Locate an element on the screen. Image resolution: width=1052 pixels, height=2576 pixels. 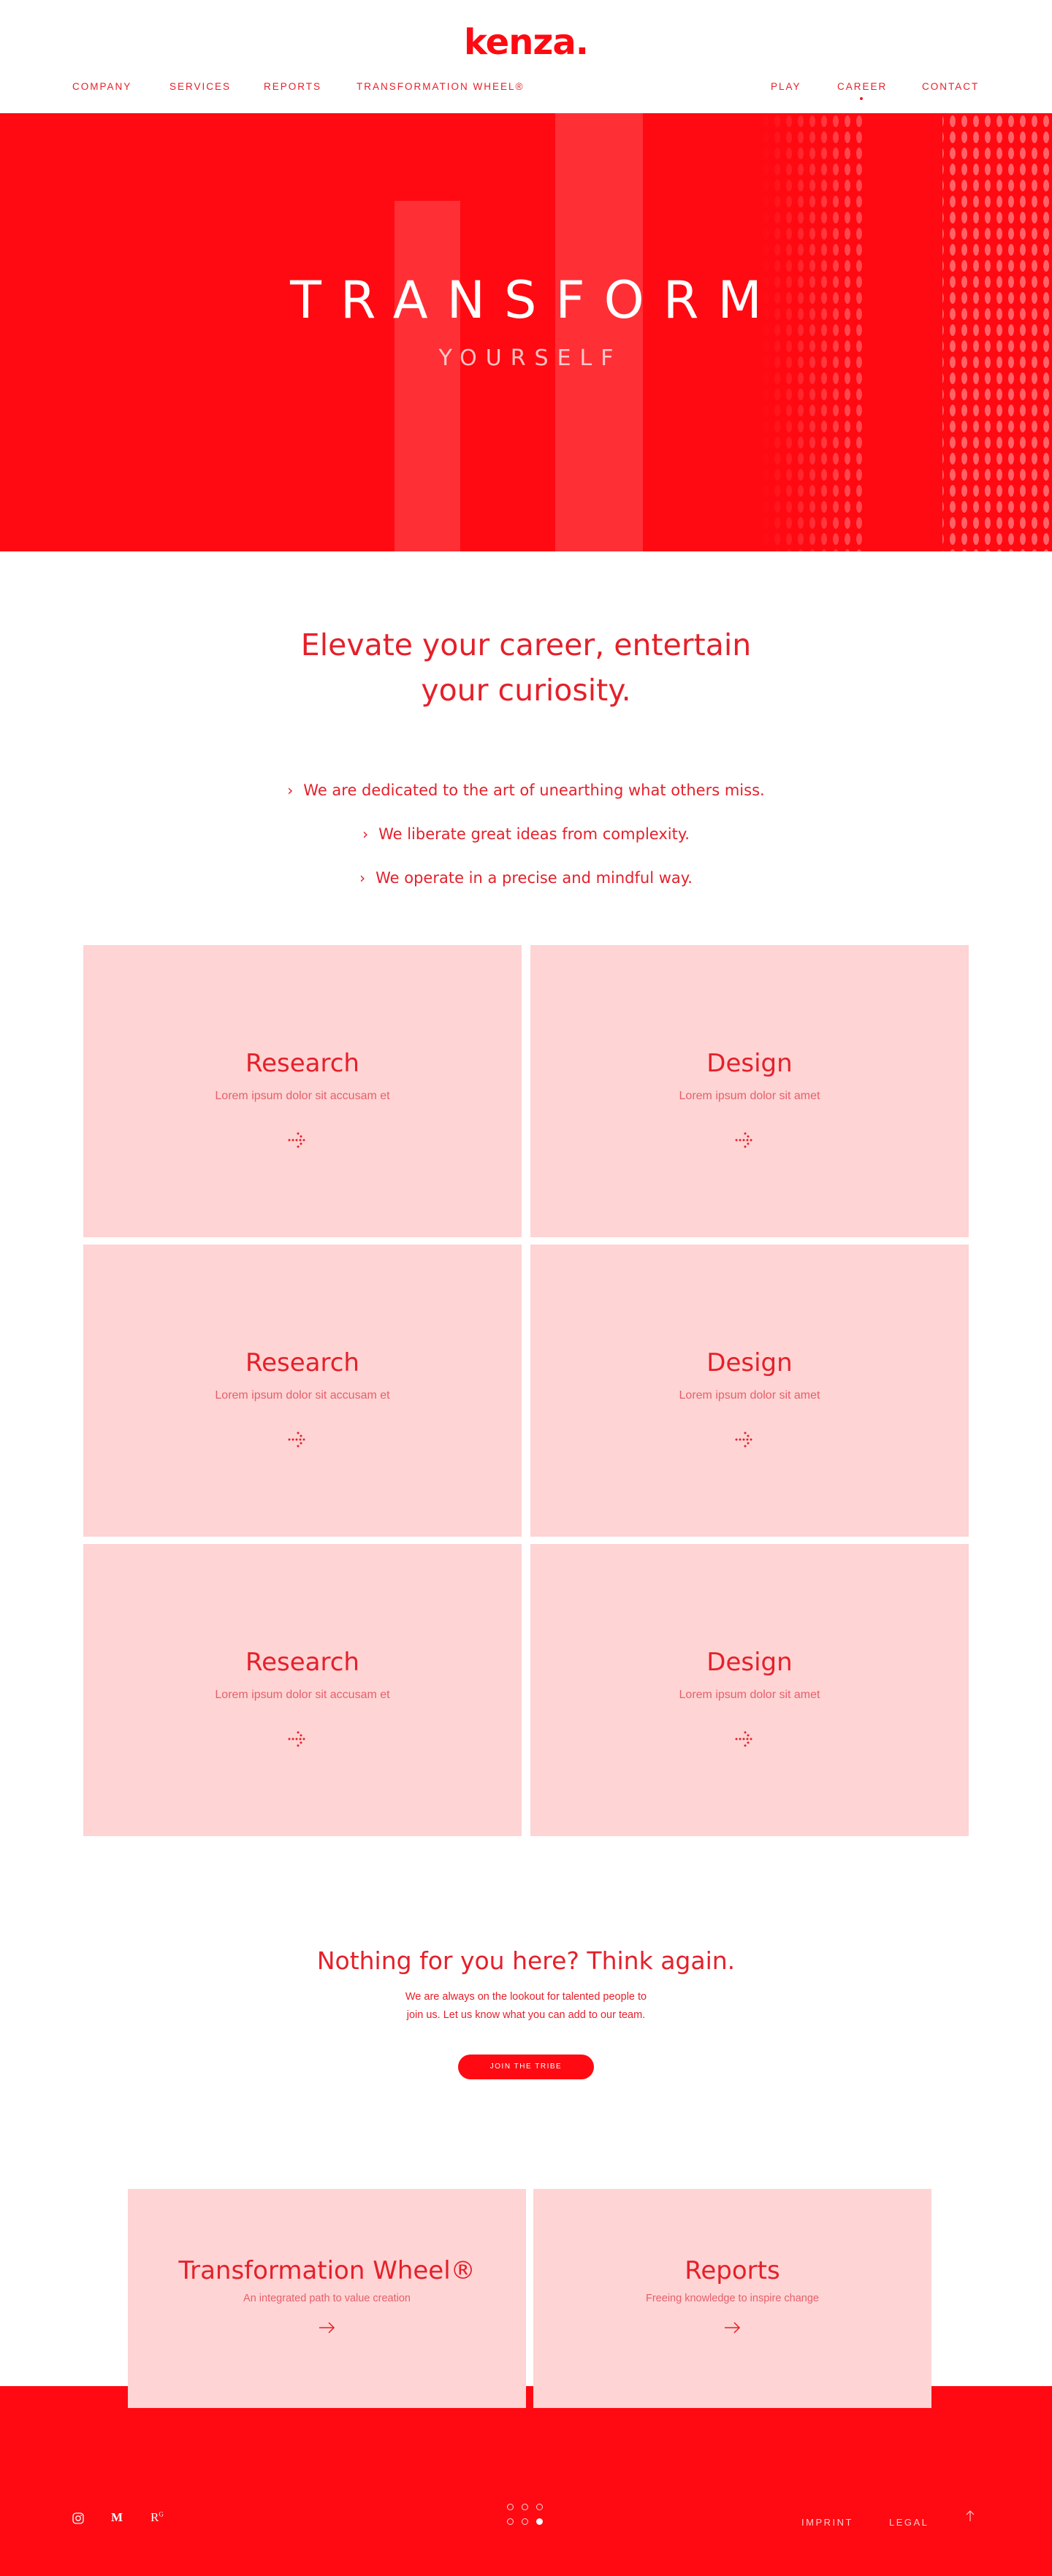
nav-services: SERVICES is located at coordinates (200, 86).